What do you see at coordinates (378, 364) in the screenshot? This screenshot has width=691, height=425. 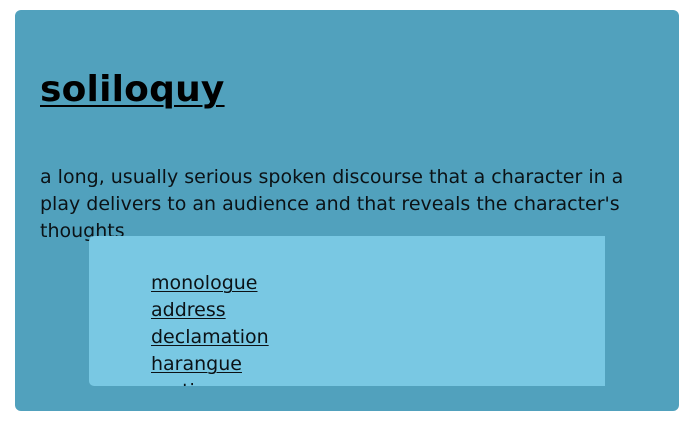 I see `list-item: harangue` at bounding box center [378, 364].